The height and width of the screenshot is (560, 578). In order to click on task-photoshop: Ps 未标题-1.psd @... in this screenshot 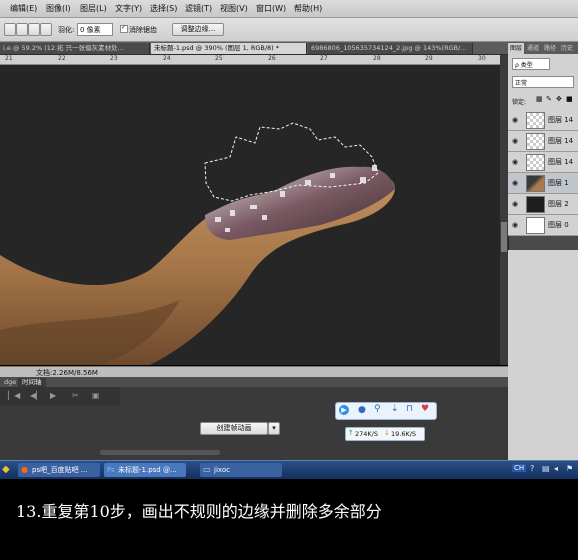, I will do `click(145, 470)`.